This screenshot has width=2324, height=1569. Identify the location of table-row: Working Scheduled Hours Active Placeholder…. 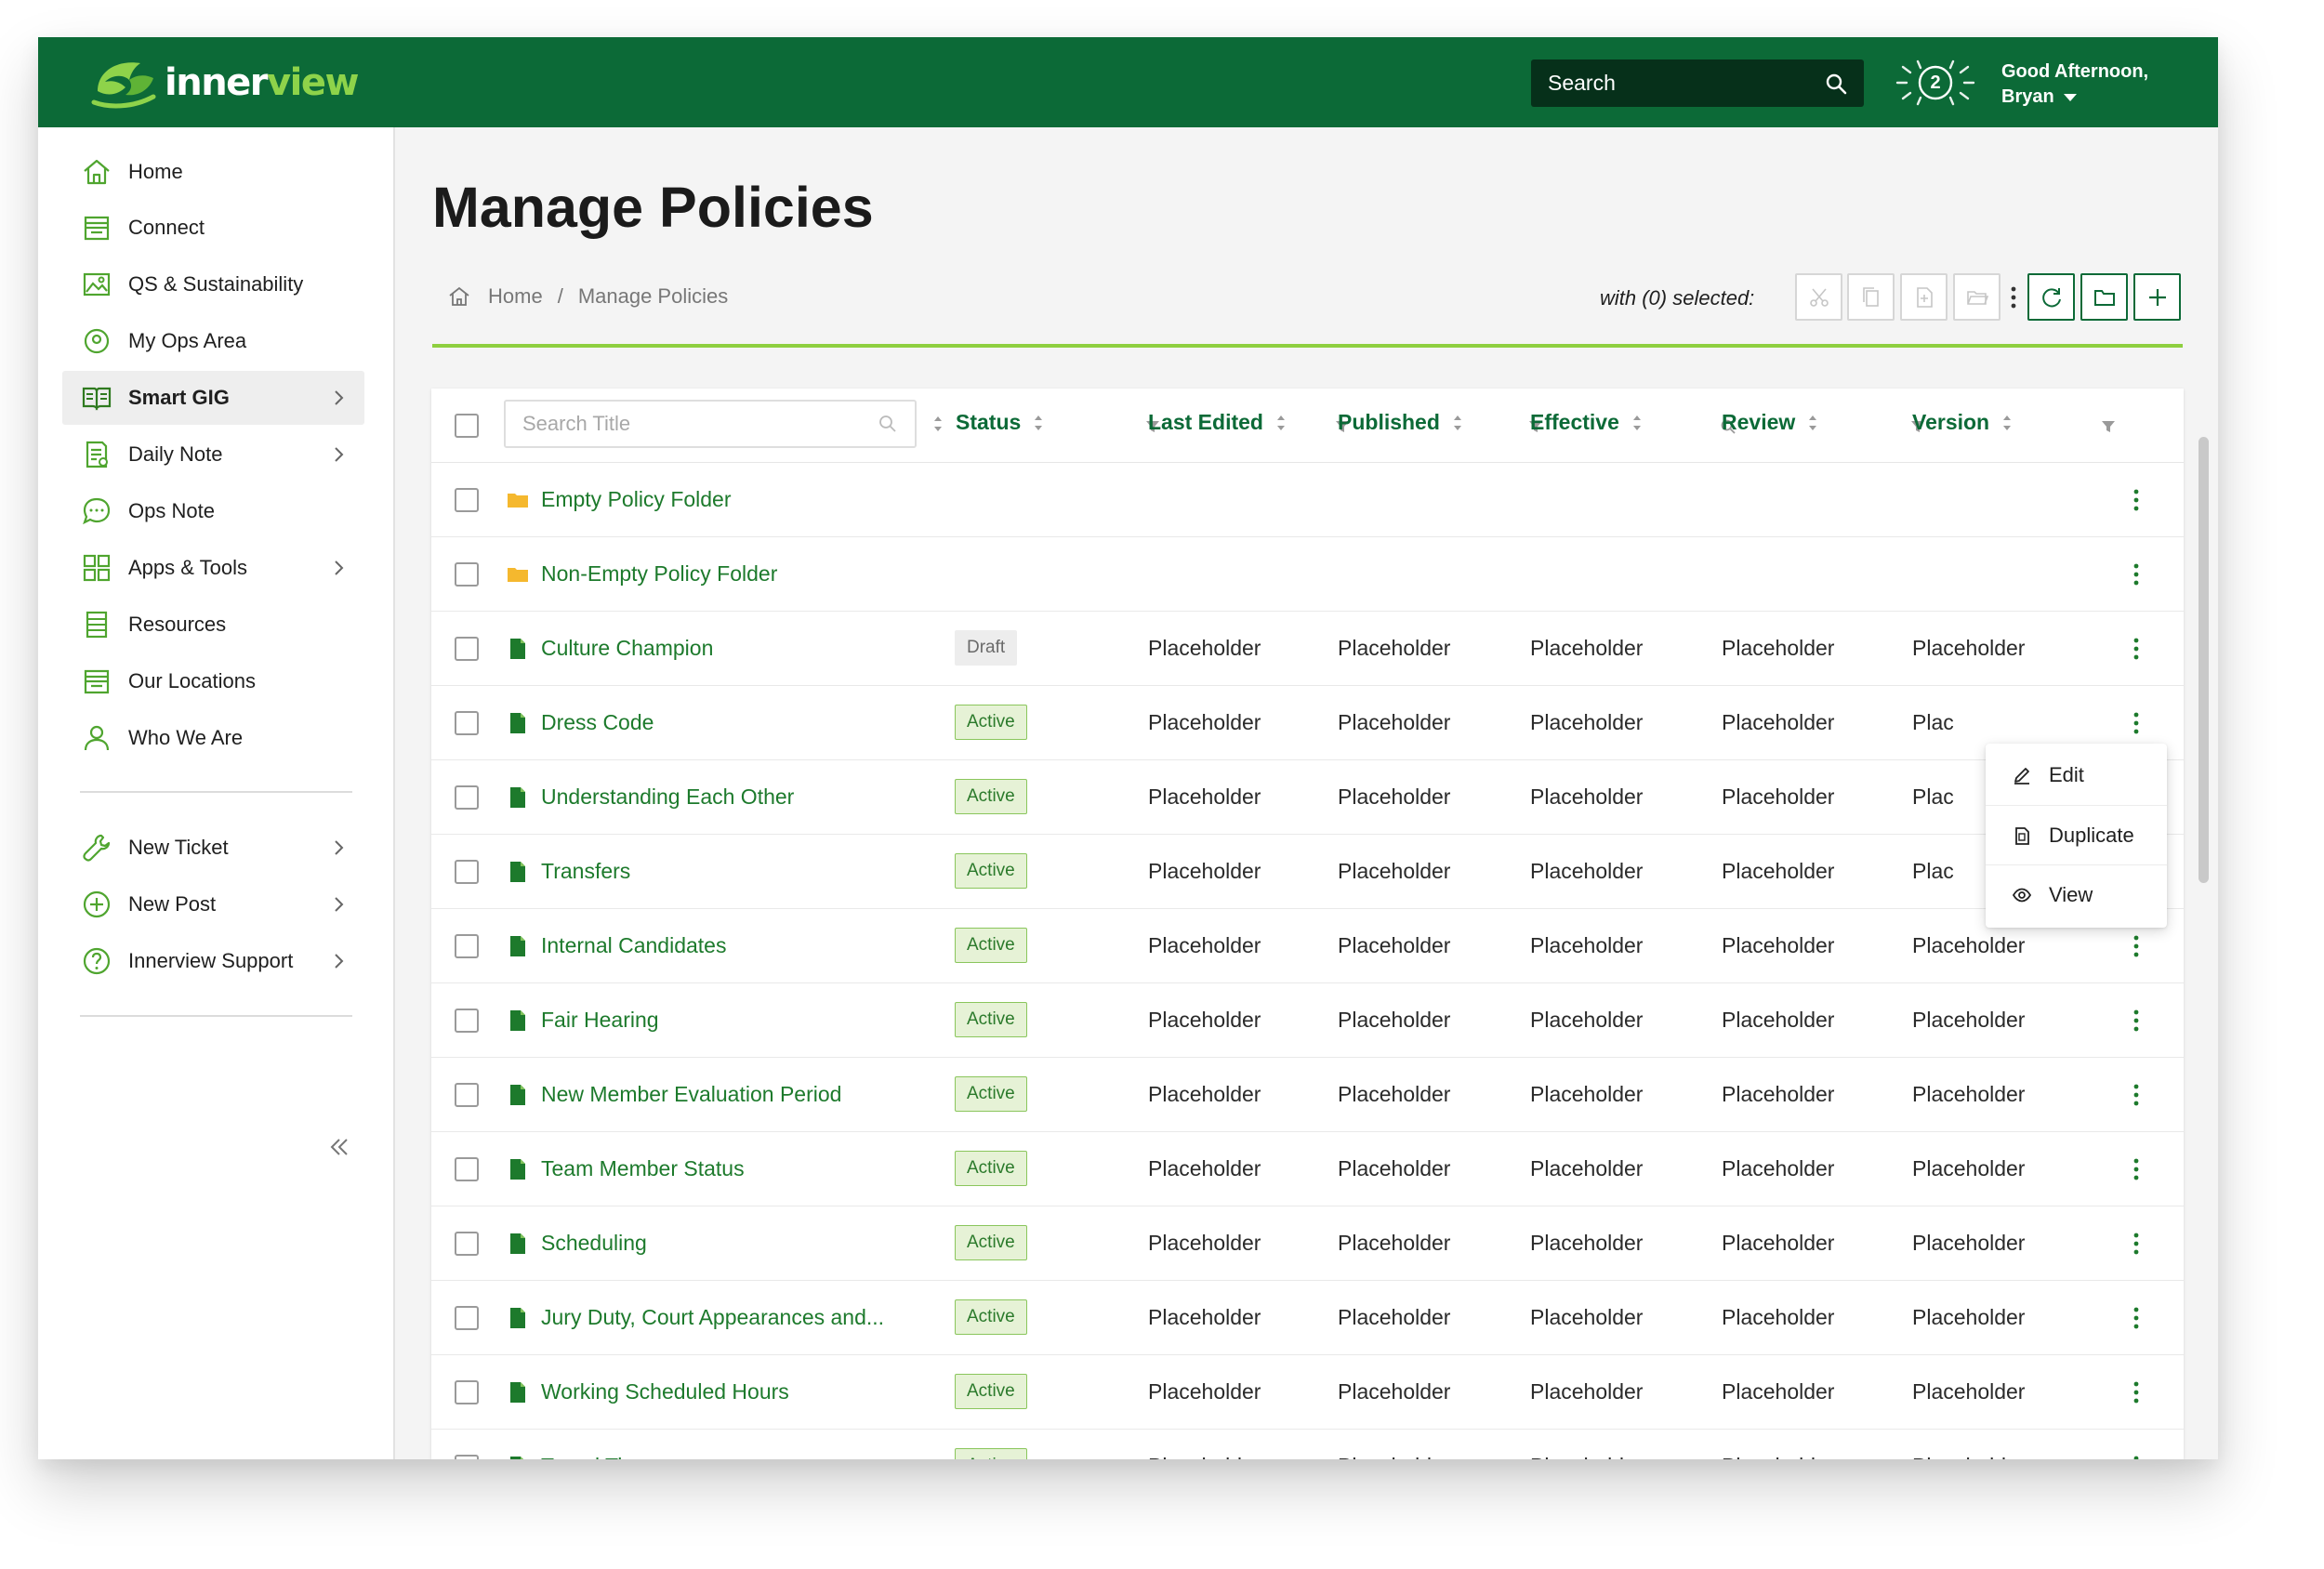
(1307, 1392).